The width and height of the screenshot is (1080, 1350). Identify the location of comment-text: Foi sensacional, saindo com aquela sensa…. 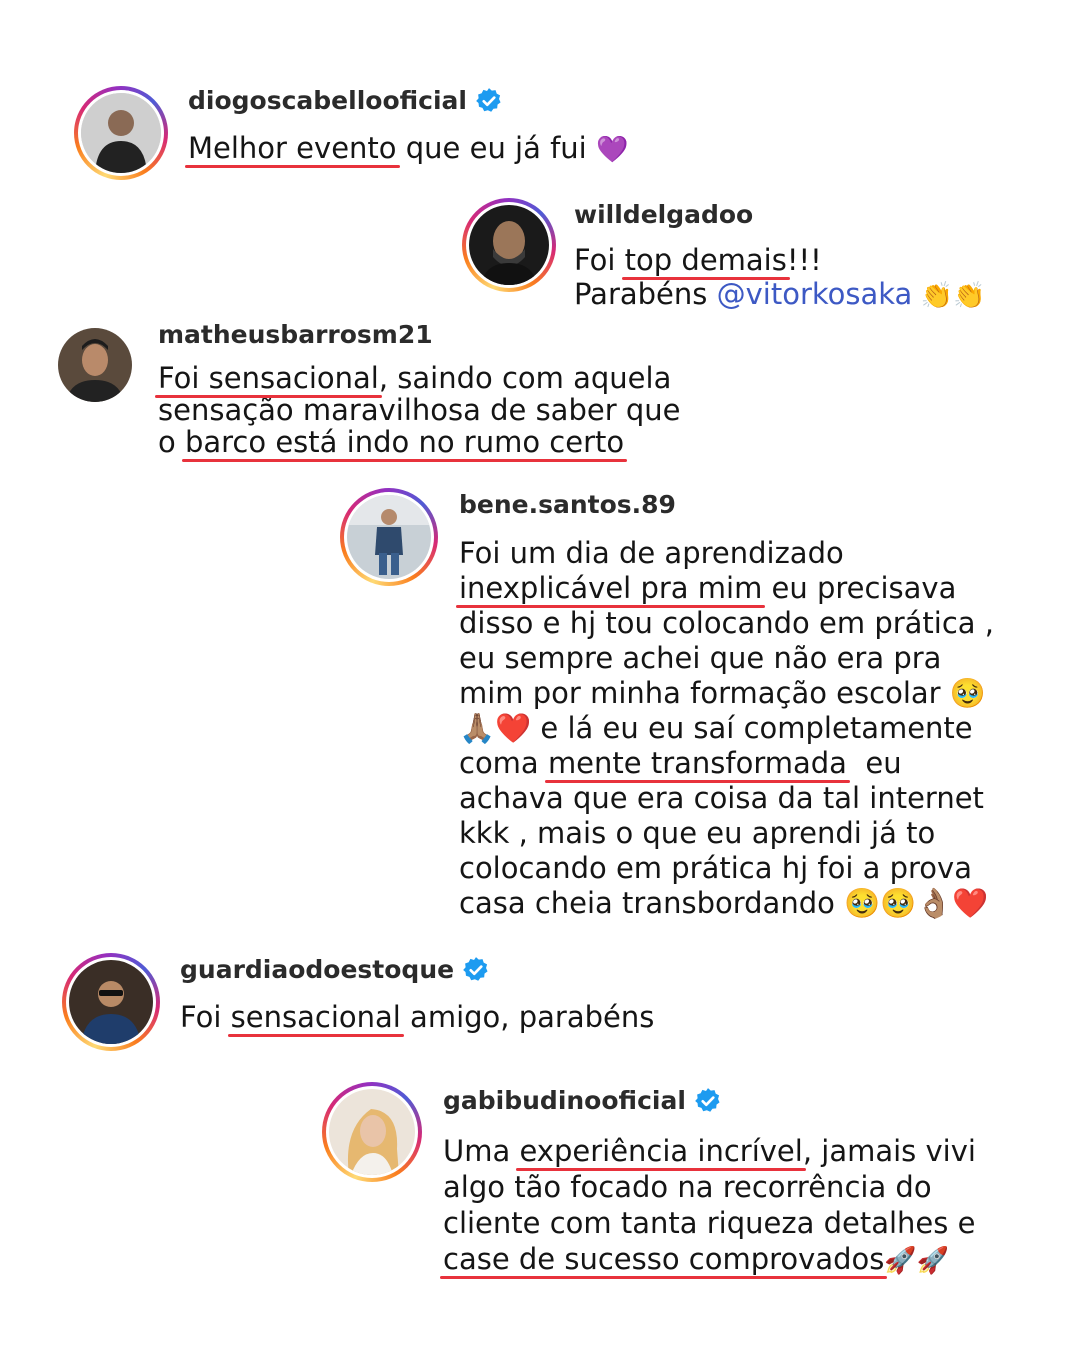
(419, 410).